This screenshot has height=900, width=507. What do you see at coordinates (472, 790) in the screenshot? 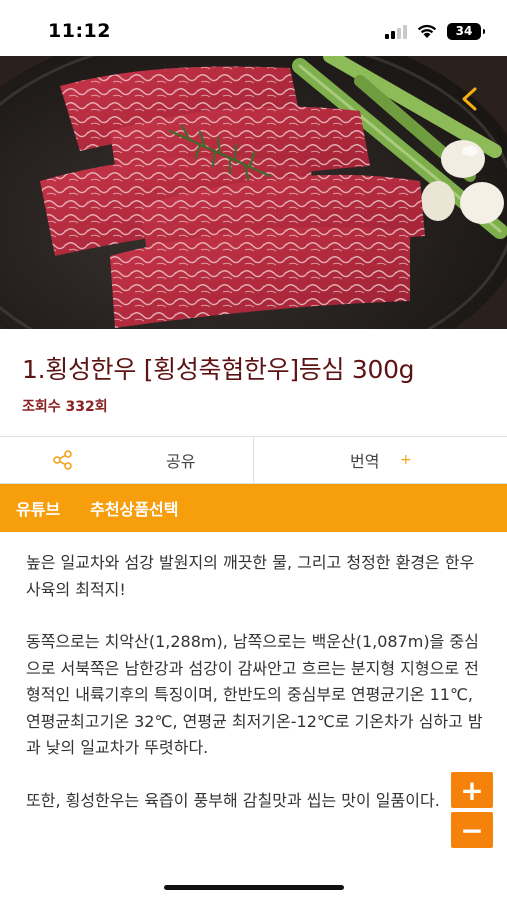
I see `zoom-in-button: +` at bounding box center [472, 790].